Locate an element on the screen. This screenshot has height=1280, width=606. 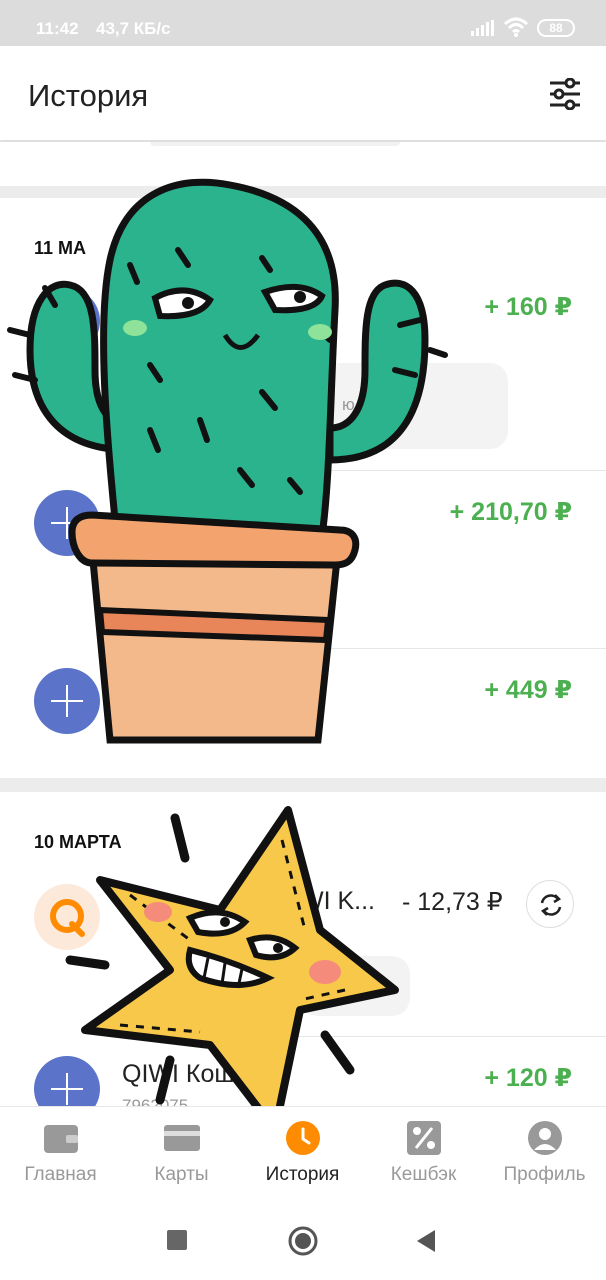
tab-label: Профиль is located at coordinates (544, 1174).